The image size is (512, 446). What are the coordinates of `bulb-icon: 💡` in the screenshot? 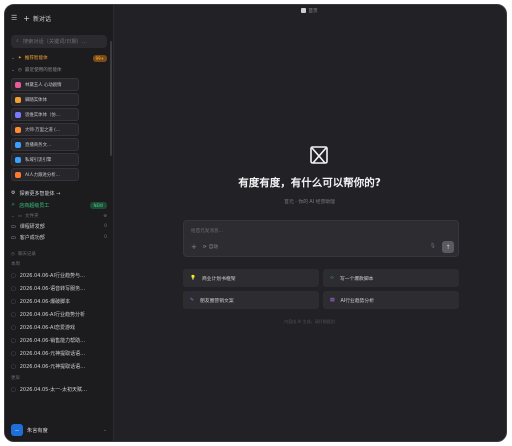 It's located at (193, 278).